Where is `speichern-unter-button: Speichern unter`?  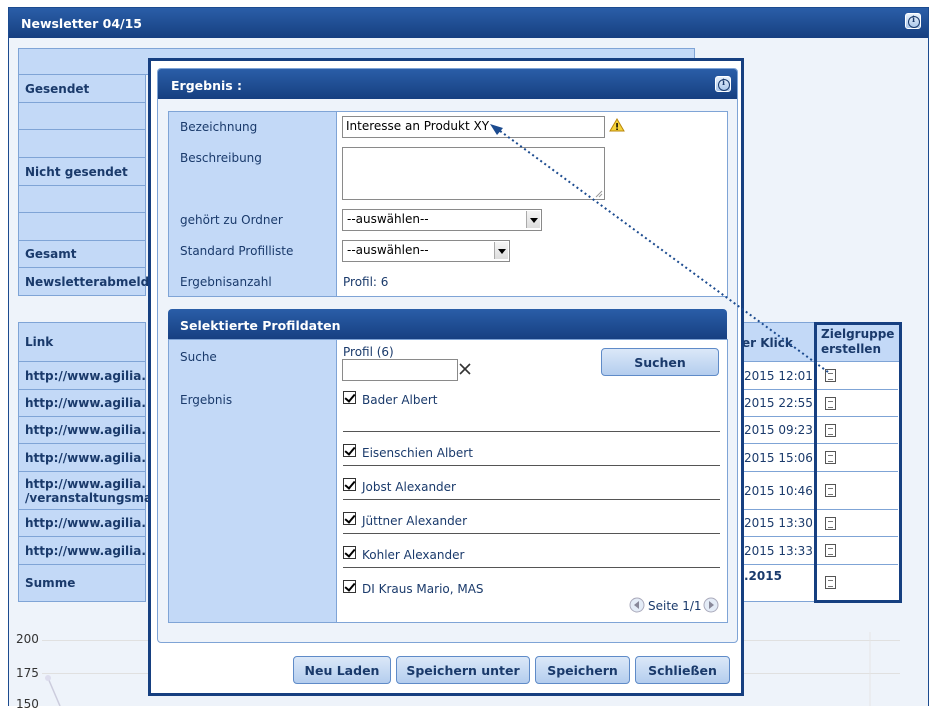
speichern-unter-button: Speichern unter is located at coordinates (463, 670).